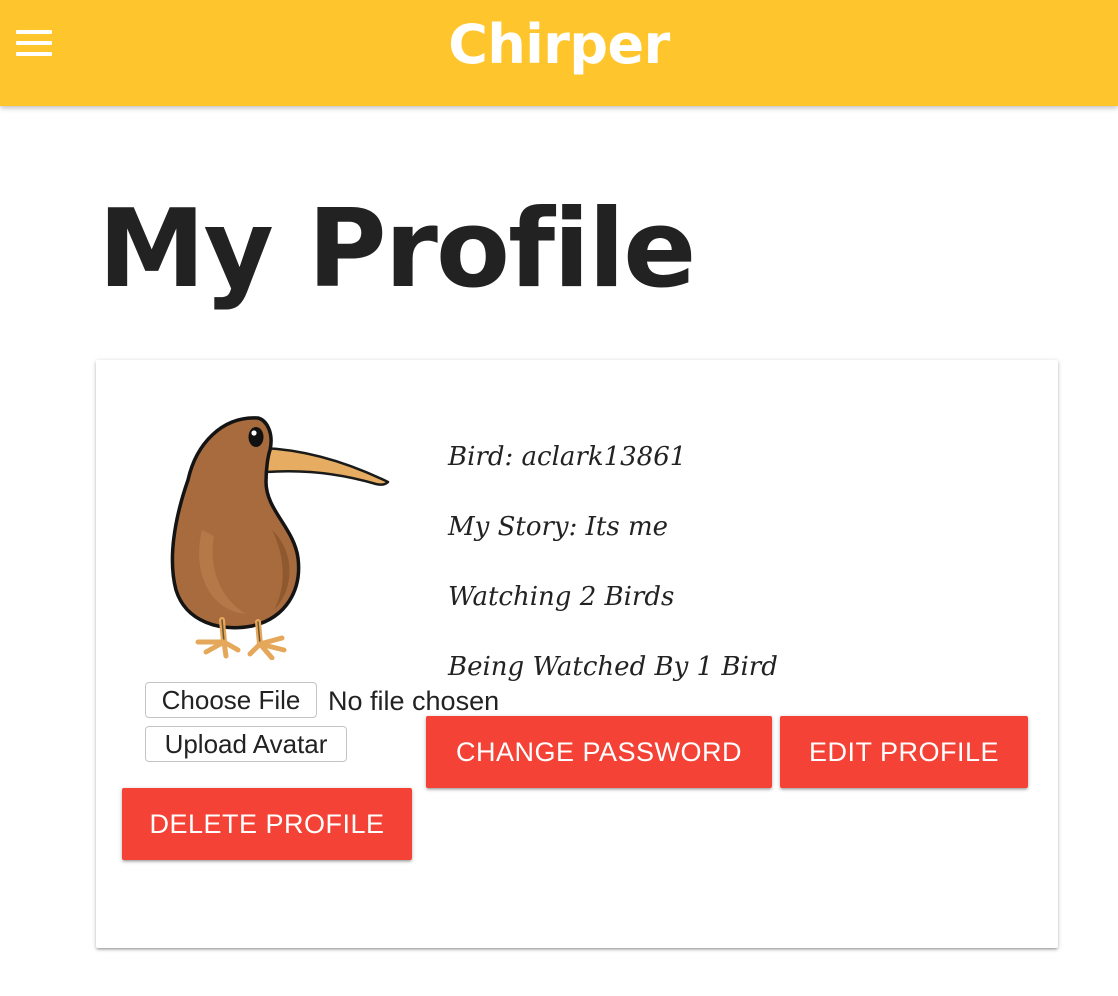  I want to click on watching-count: Watching 2 Birds, so click(561, 597).